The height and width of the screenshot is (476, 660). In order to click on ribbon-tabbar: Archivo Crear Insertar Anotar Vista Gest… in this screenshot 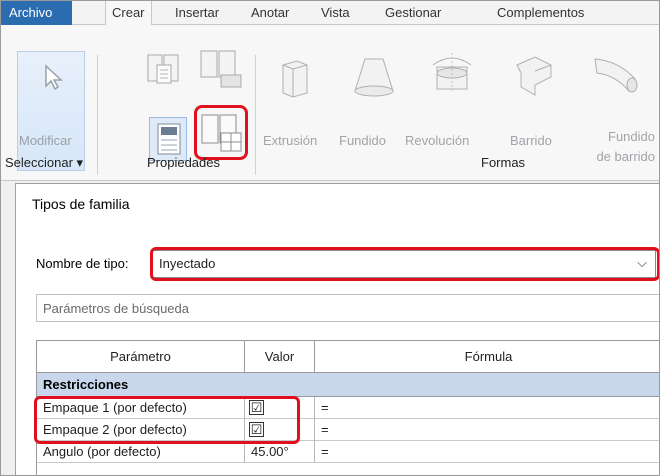, I will do `click(330, 13)`.